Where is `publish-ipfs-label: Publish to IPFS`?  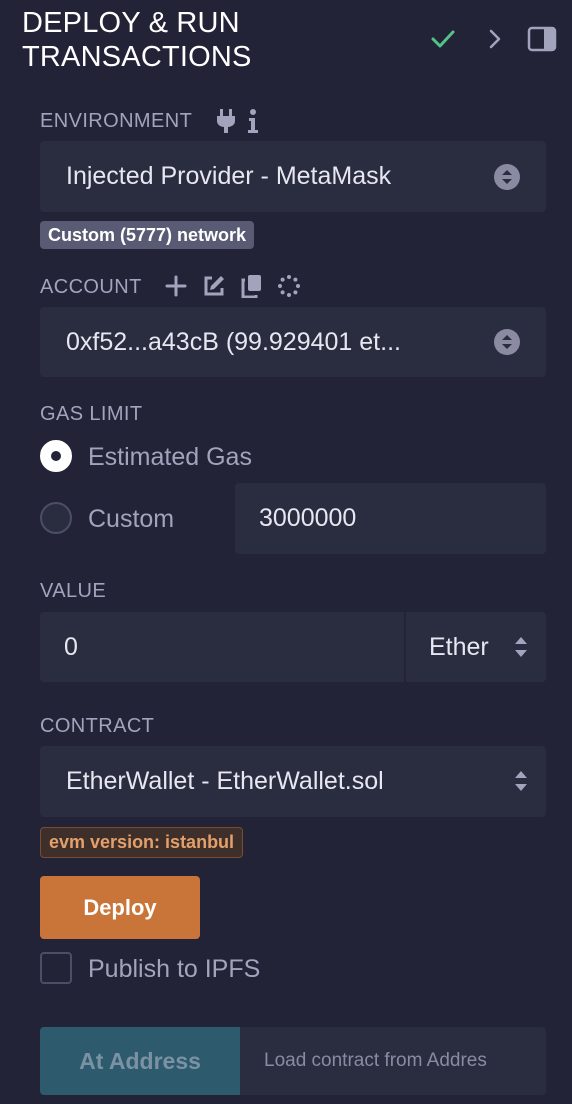 publish-ipfs-label: Publish to IPFS is located at coordinates (174, 969).